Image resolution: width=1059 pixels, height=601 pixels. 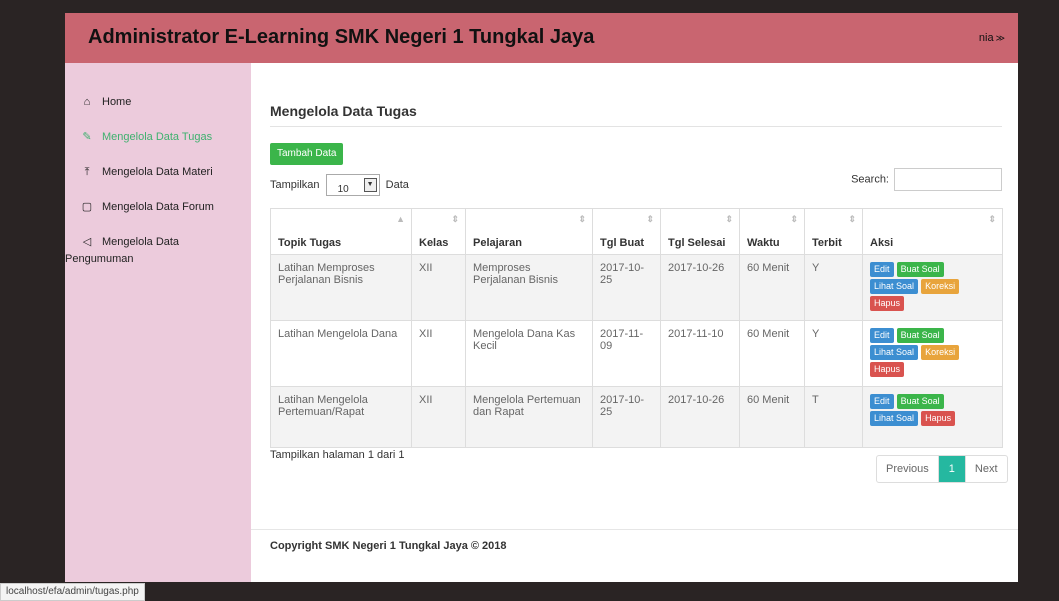 What do you see at coordinates (341, 287) in the screenshot?
I see `cell-topik: Latihan Memproses Perjalanan Bisnis` at bounding box center [341, 287].